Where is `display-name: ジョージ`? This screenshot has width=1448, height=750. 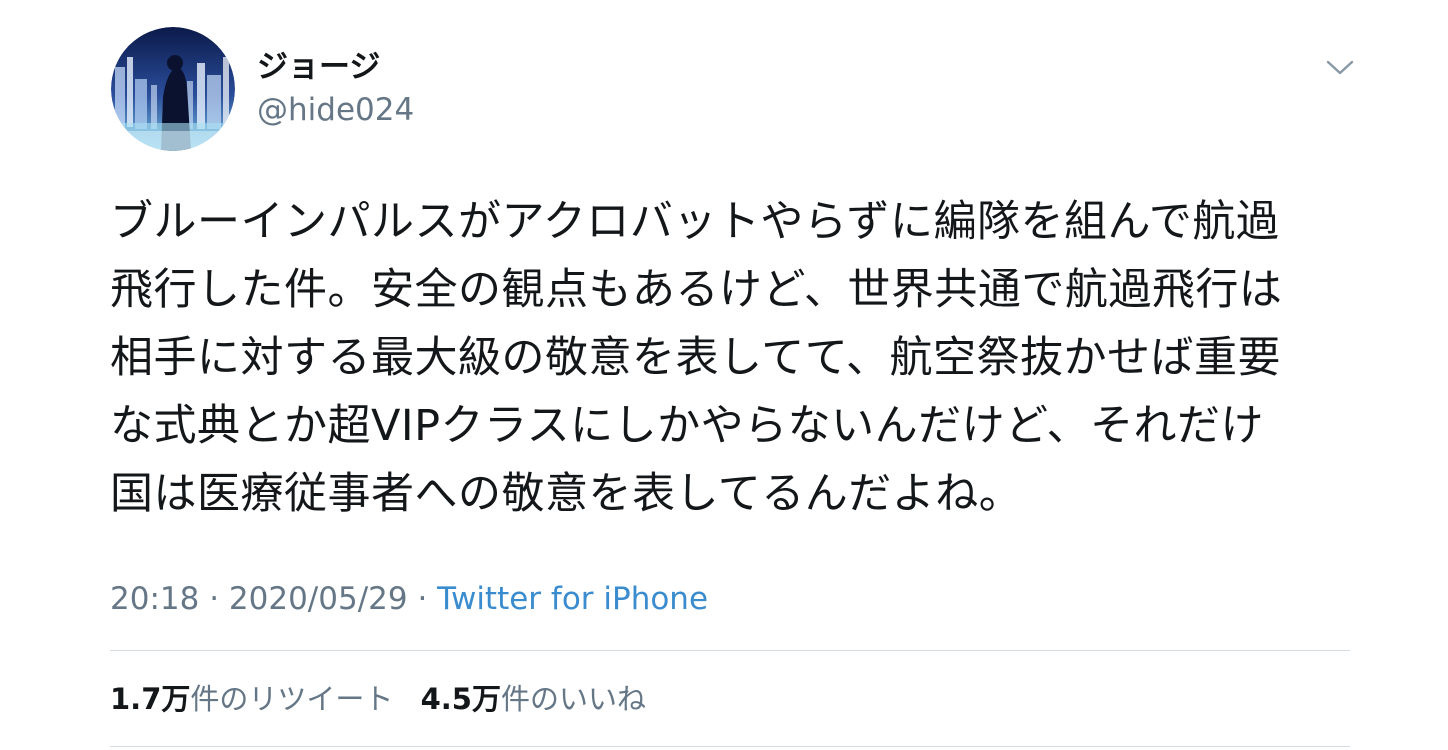
display-name: ジョージ is located at coordinates (318, 67).